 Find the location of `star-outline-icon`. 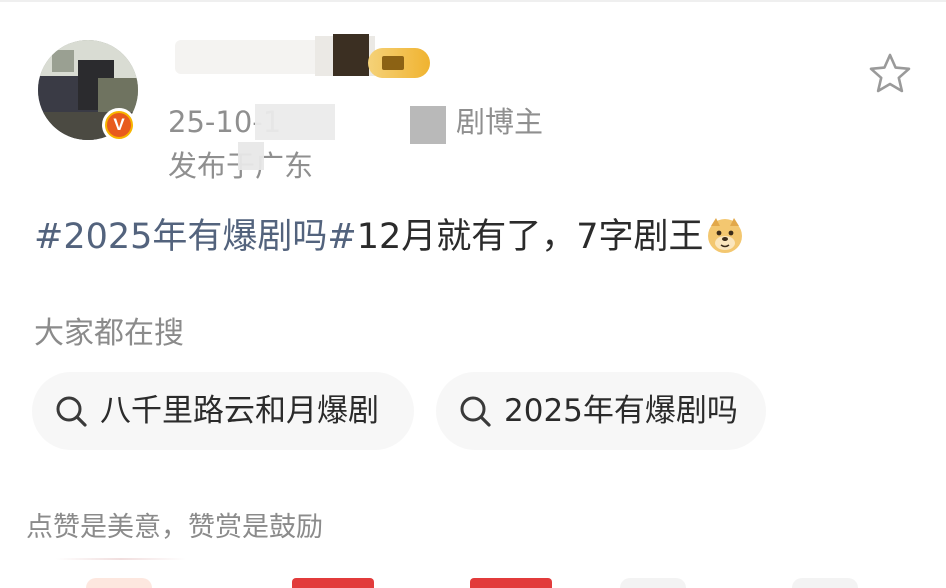

star-outline-icon is located at coordinates (890, 74).